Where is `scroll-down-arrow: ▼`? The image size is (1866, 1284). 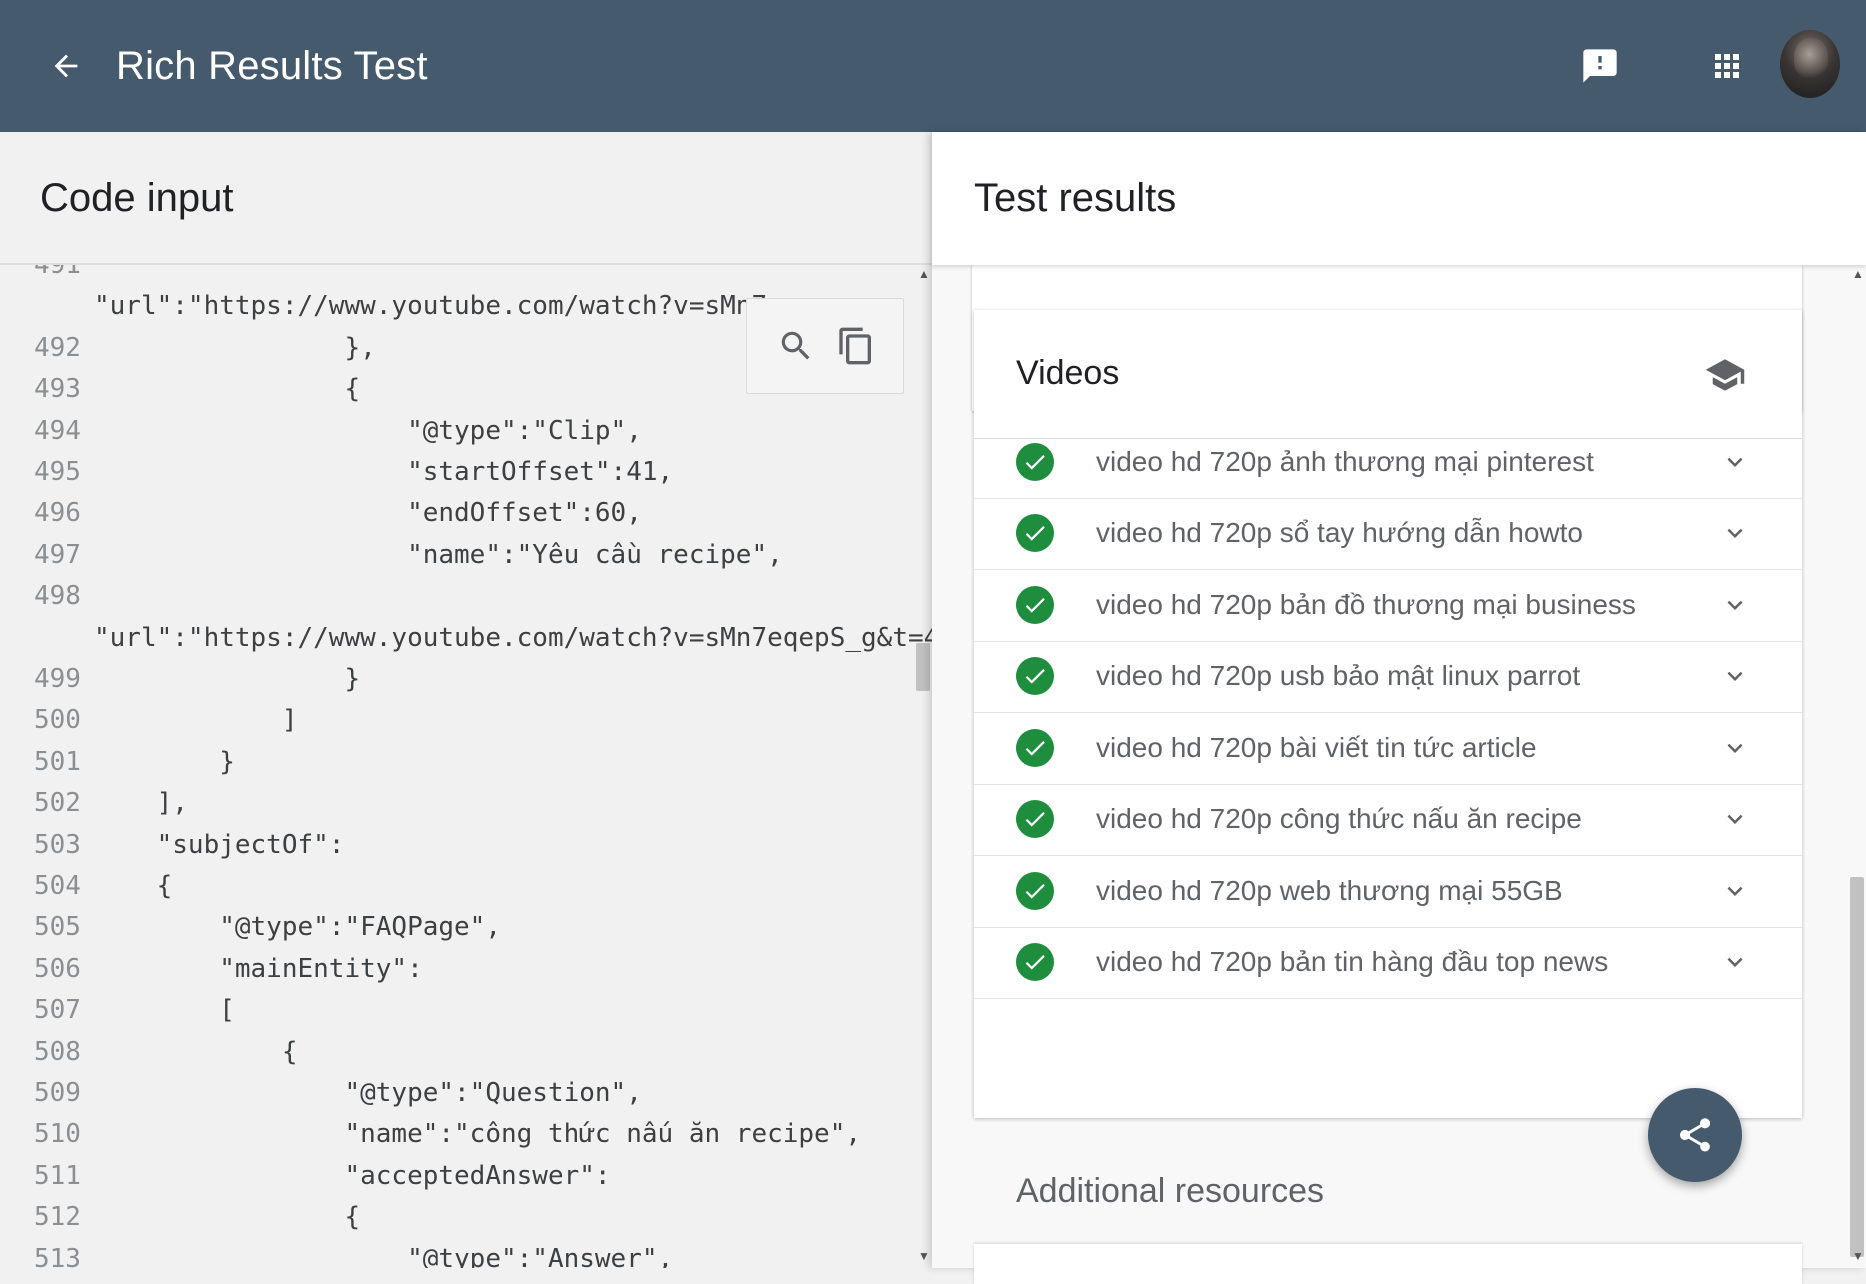
scroll-down-arrow: ▼ is located at coordinates (924, 1256).